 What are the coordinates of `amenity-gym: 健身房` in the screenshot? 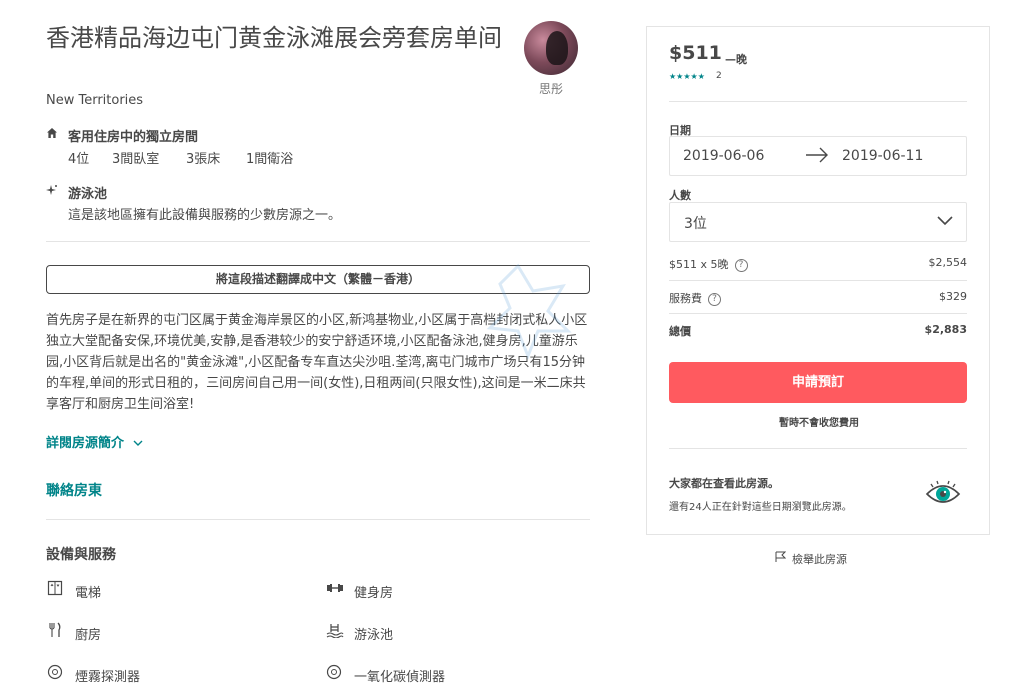 It's located at (374, 593).